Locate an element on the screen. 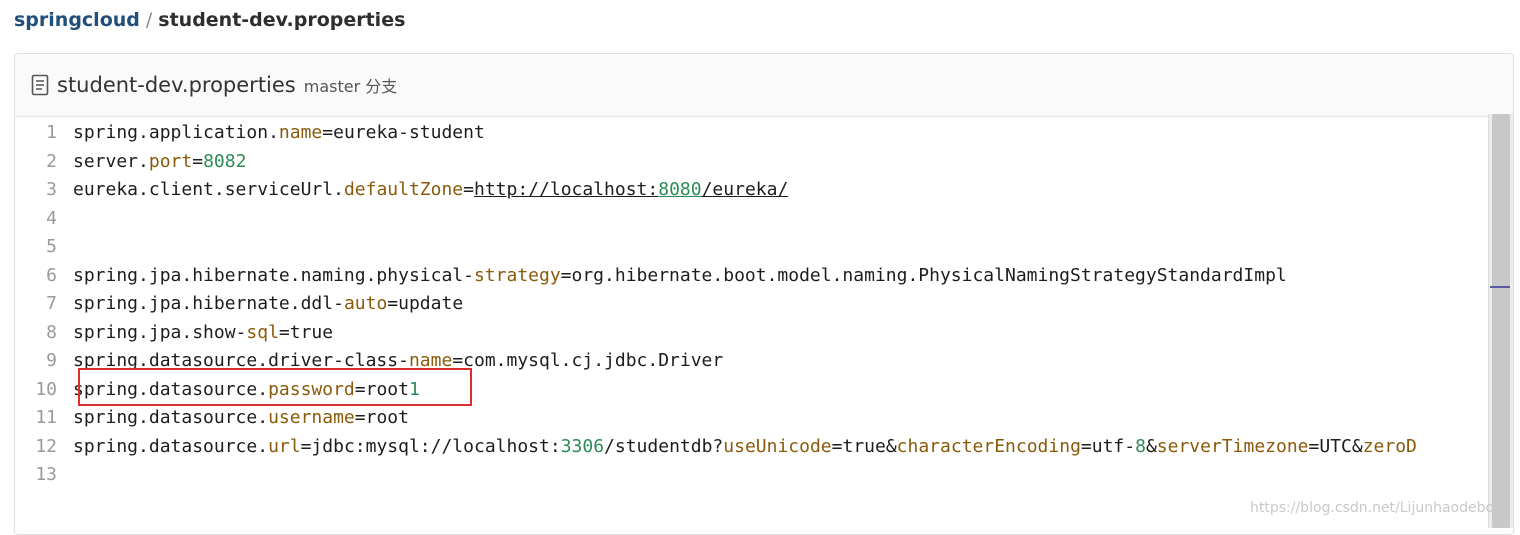 Image resolution: width=1520 pixels, height=535 pixels. line-number: 2 is located at coordinates (44, 162).